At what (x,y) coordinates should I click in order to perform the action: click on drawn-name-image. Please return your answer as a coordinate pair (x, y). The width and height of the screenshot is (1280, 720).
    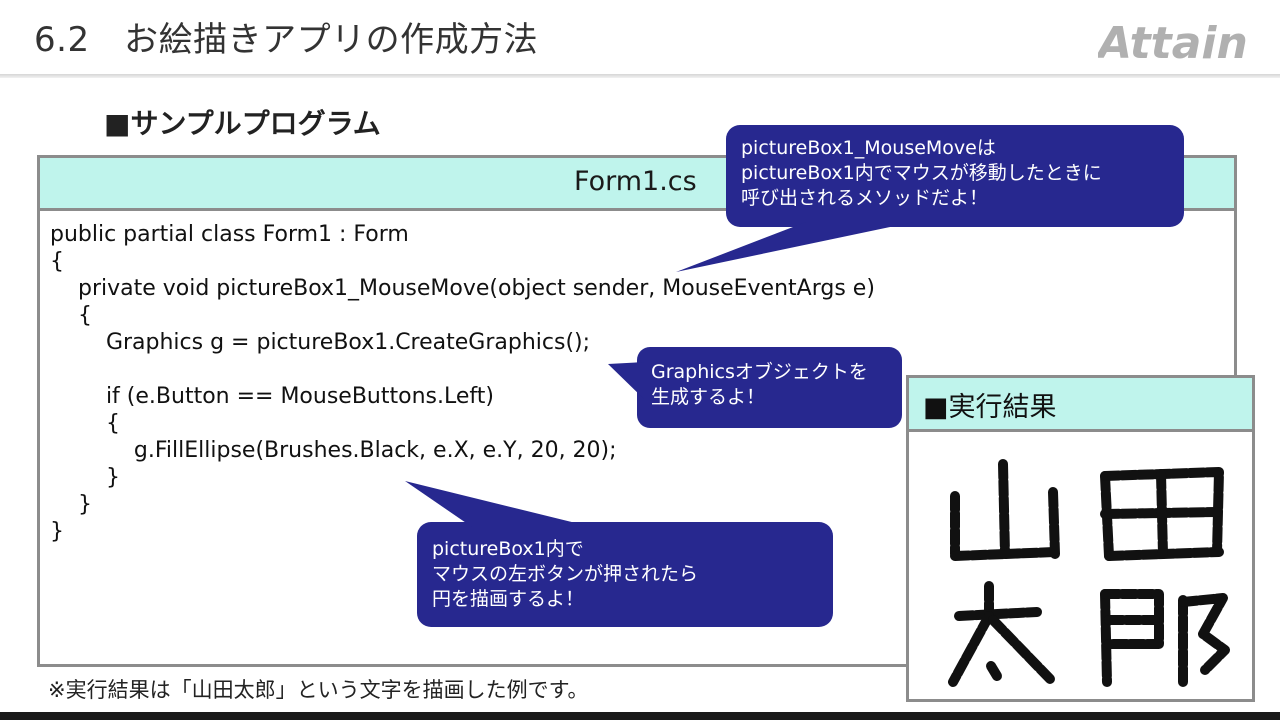
    Looking at the image, I should click on (1089, 574).